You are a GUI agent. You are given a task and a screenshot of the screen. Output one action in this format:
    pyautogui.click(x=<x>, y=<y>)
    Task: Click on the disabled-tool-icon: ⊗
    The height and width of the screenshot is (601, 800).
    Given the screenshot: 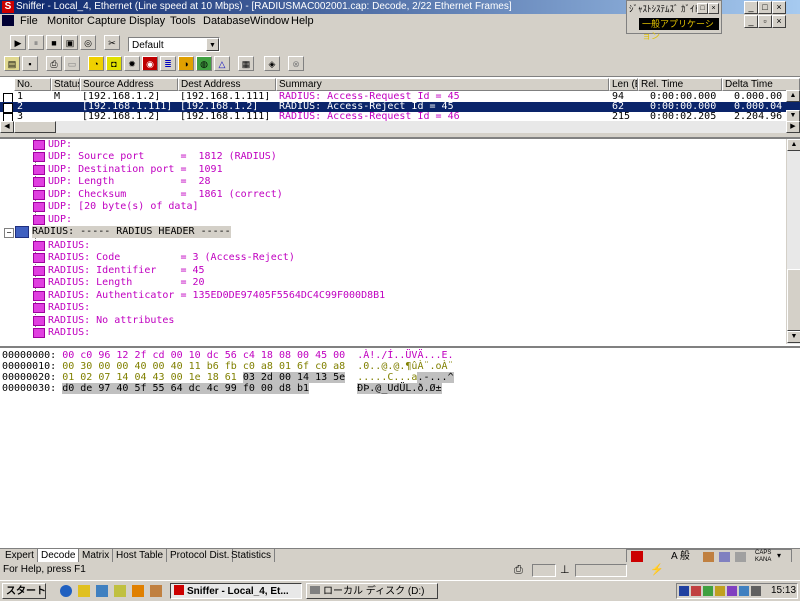 What is the action you would take?
    pyautogui.click(x=296, y=63)
    